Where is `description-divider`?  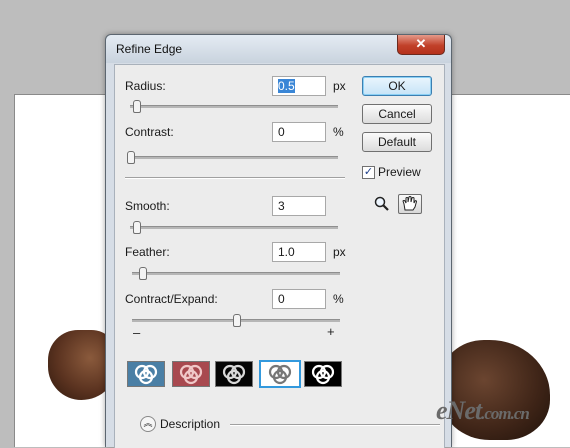
description-divider is located at coordinates (335, 425).